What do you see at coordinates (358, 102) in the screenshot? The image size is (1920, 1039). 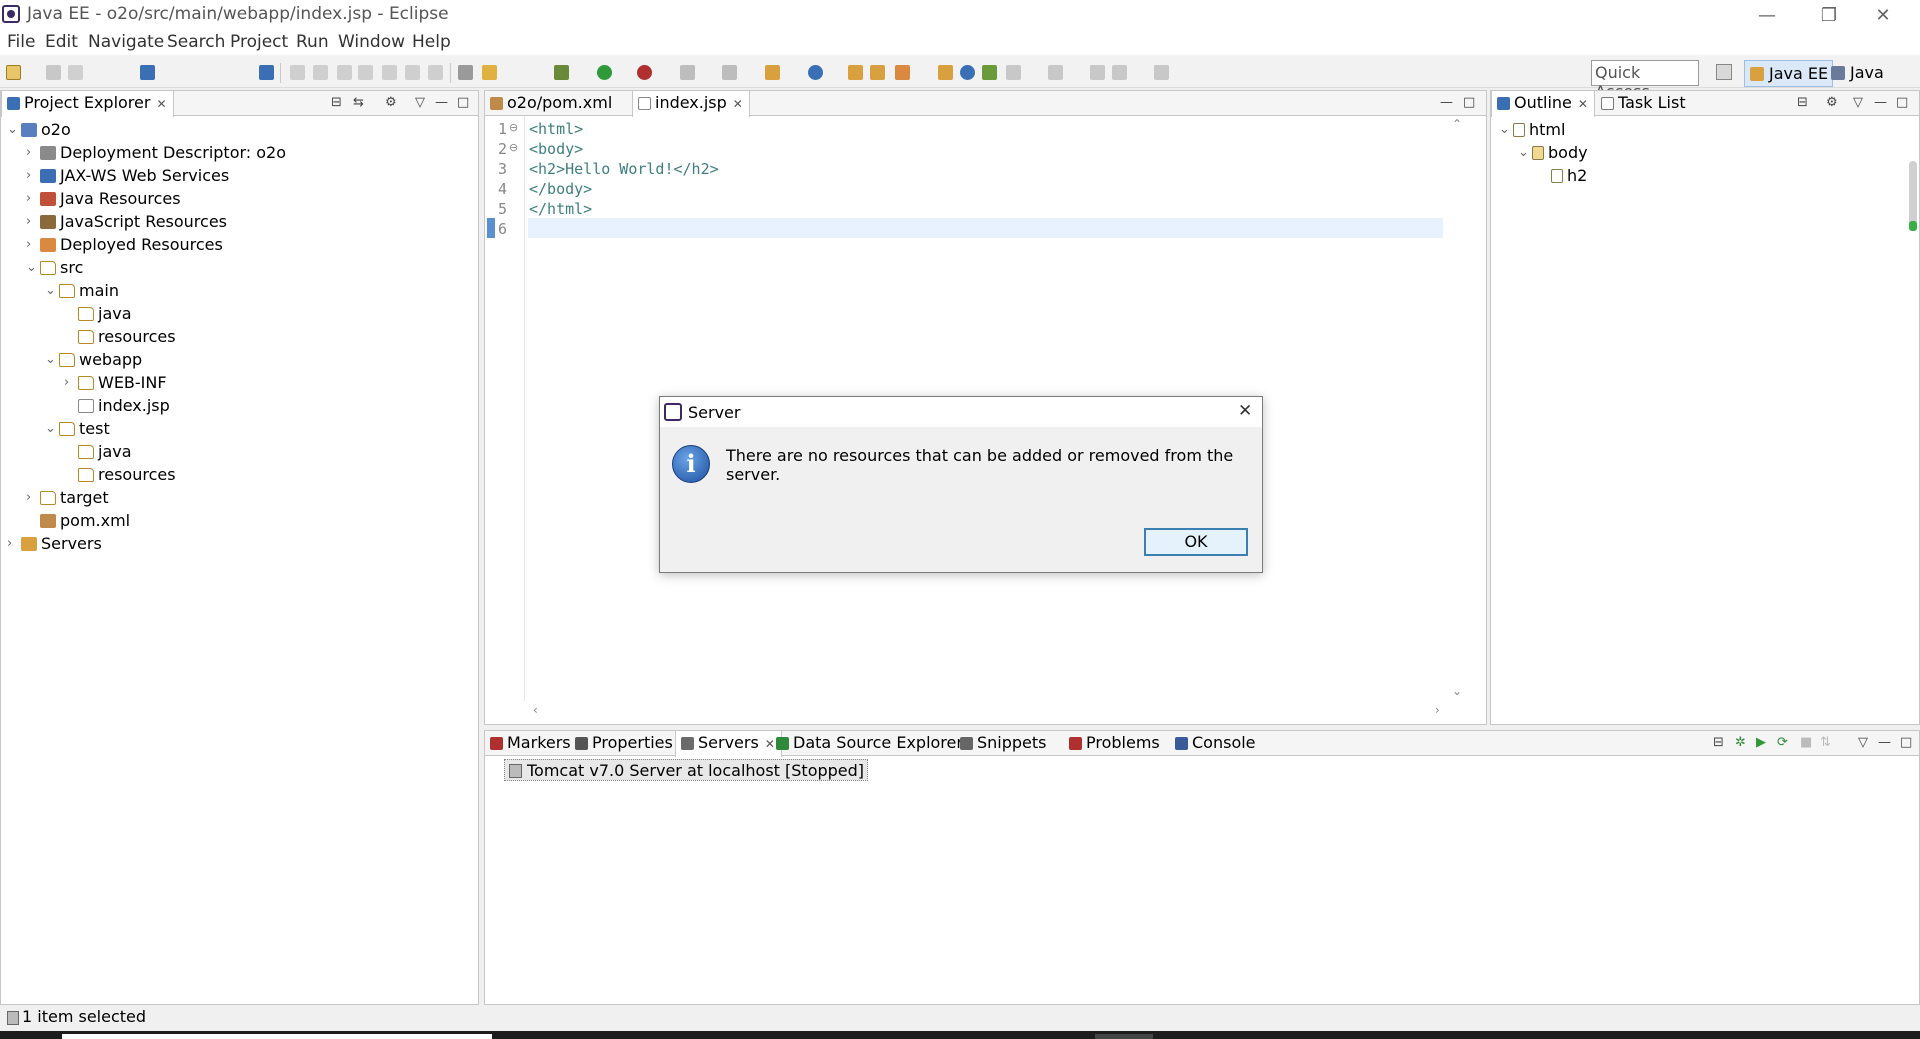 I see `link-editor-icon: ⇆` at bounding box center [358, 102].